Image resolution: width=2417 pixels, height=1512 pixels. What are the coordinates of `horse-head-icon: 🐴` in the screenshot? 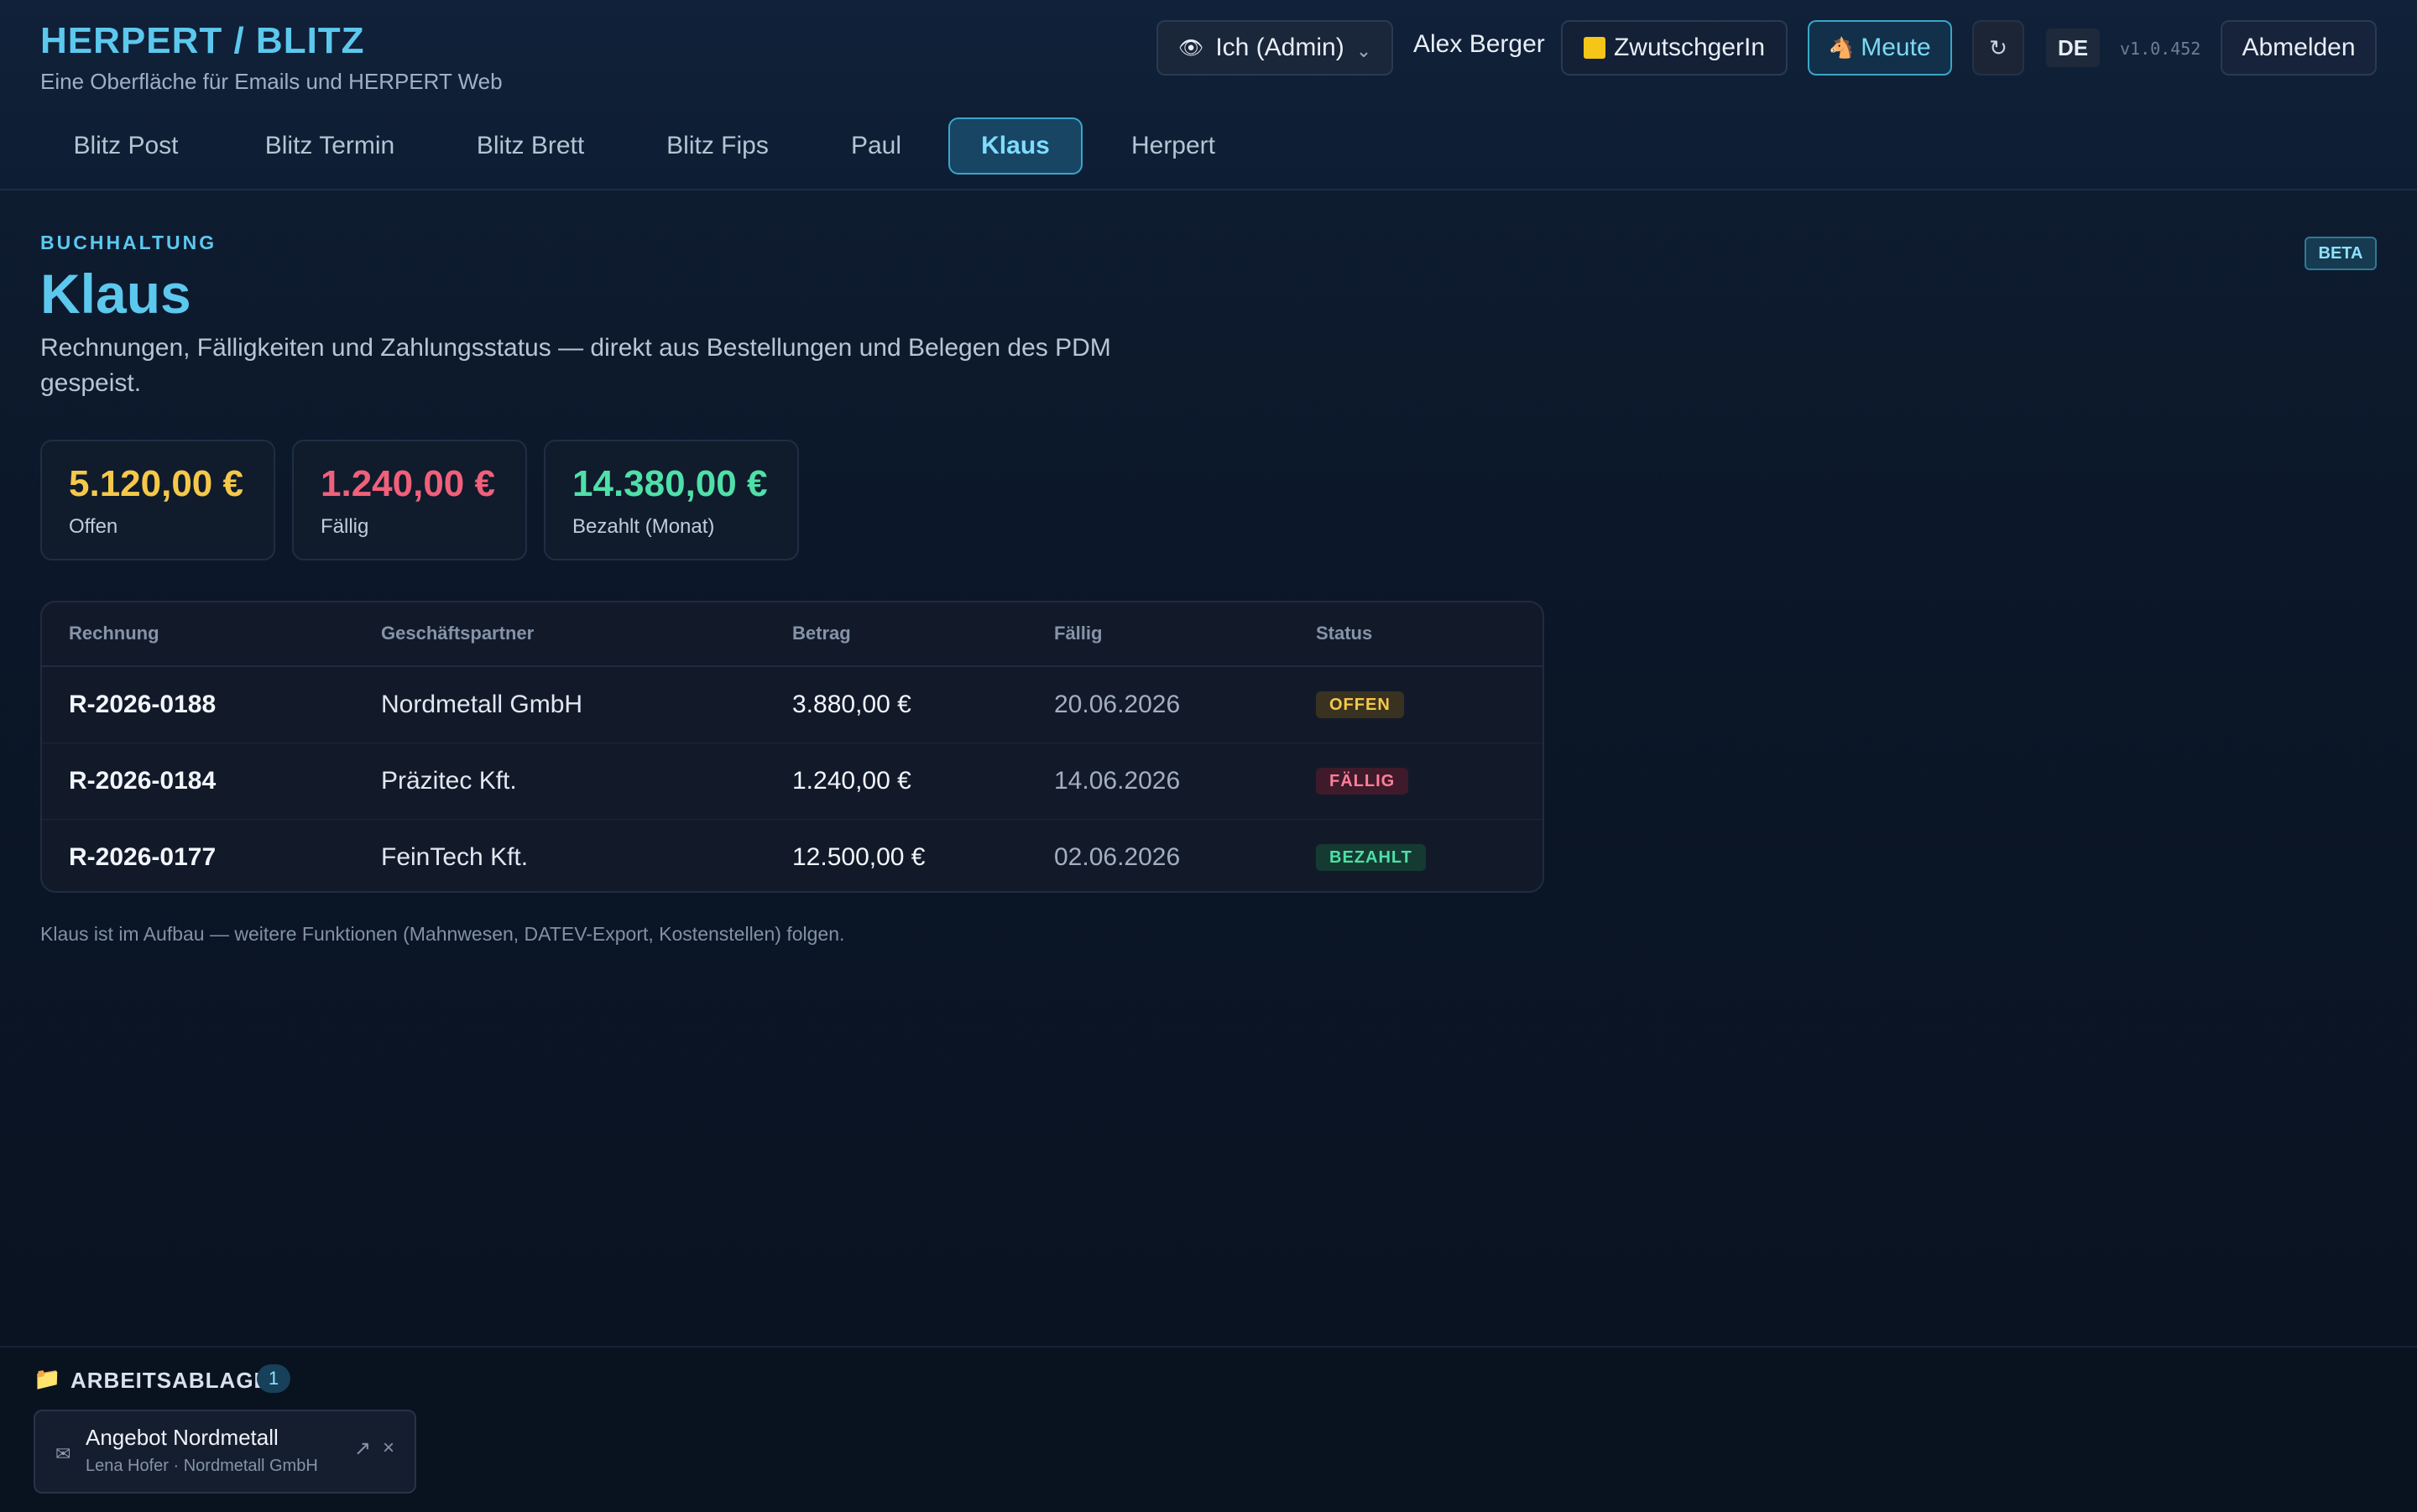 It's located at (1842, 48).